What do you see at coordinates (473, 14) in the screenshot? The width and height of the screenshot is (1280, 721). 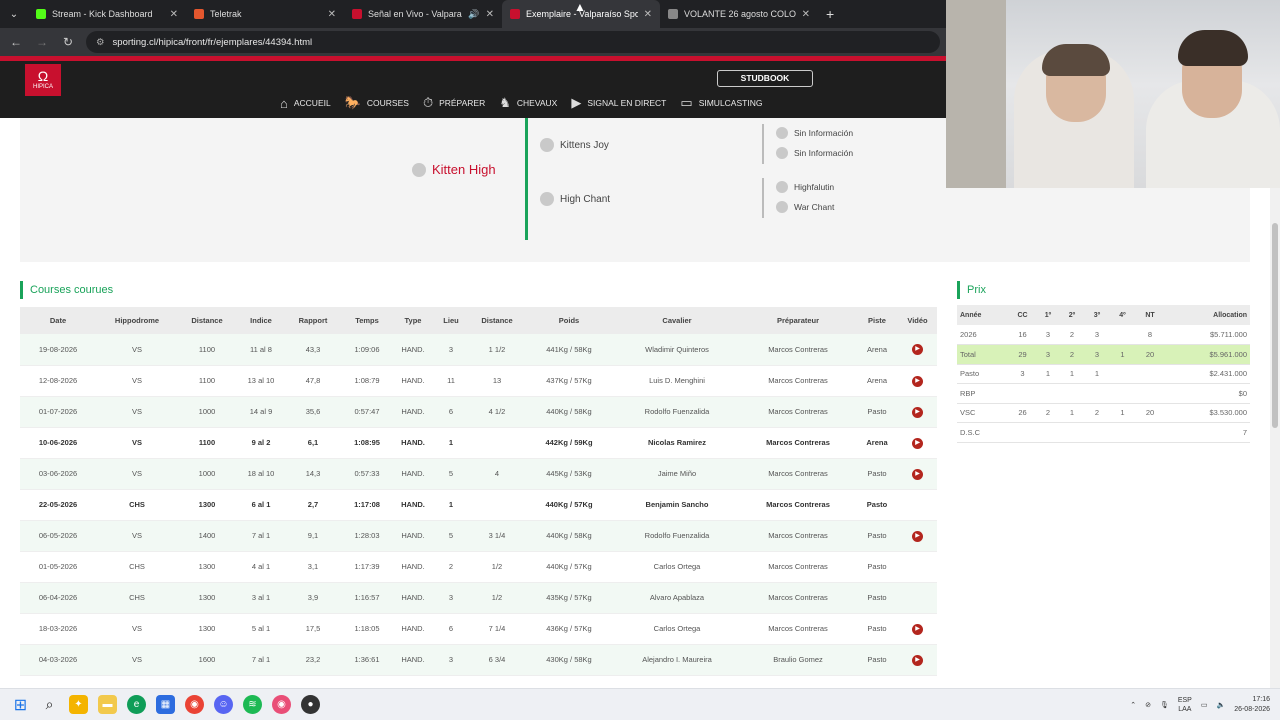 I see `speaker-icon: 🔊` at bounding box center [473, 14].